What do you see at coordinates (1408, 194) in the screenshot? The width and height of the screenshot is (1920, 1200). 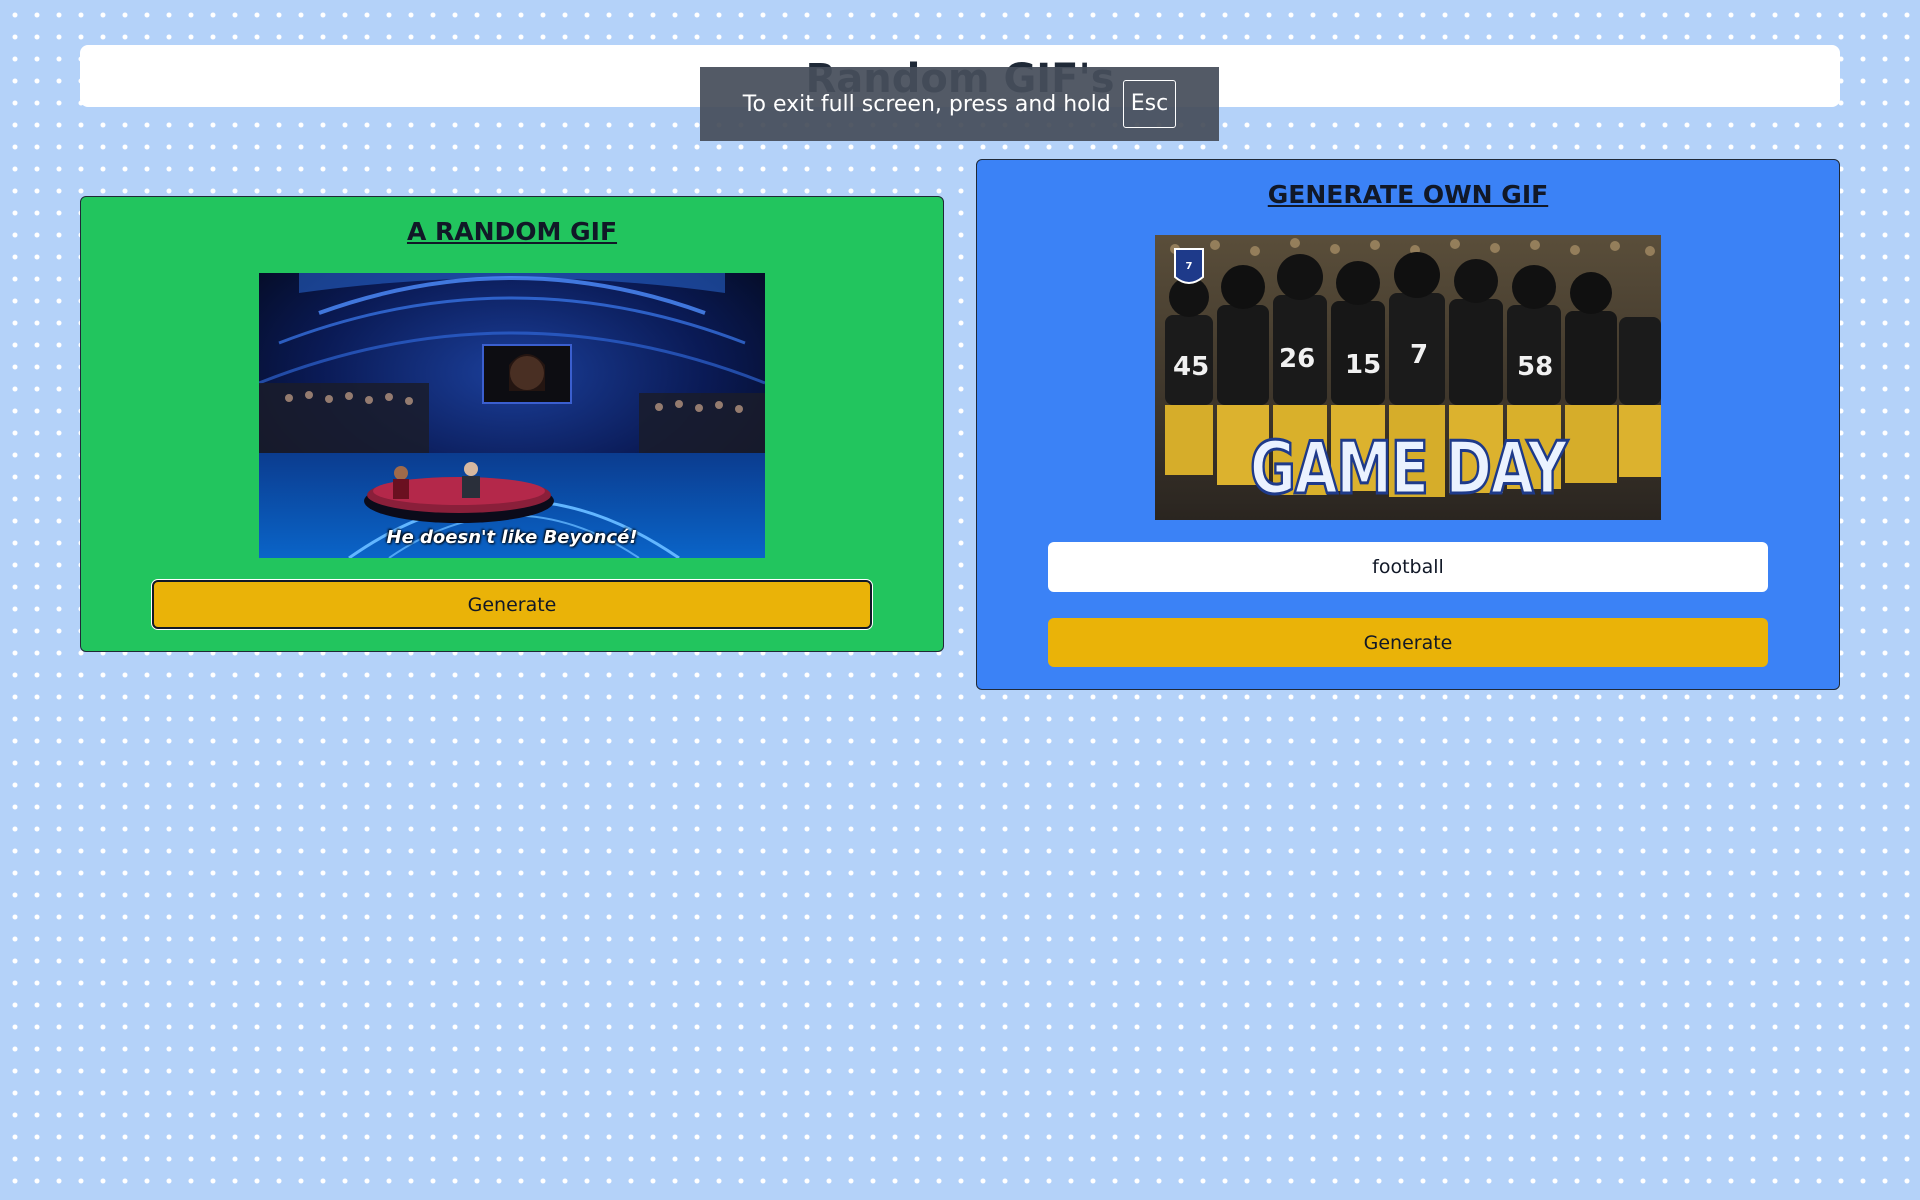 I see `own-gif-title: GENERATE OWN GIF` at bounding box center [1408, 194].